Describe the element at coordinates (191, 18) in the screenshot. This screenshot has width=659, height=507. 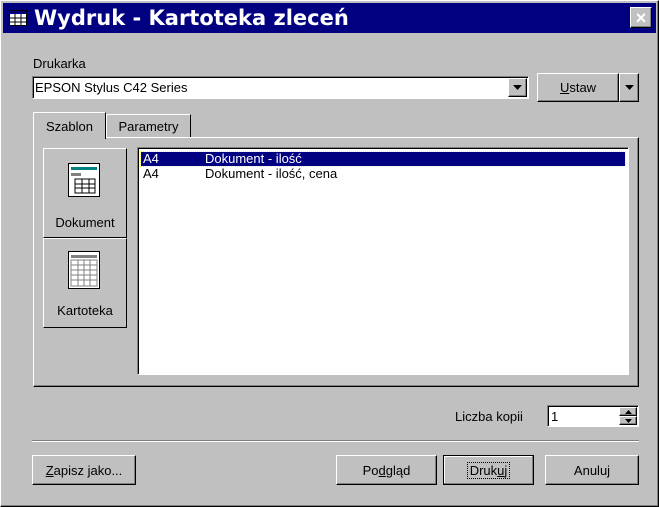
I see `window-title: Wydruk - Kartoteka zleceń` at that location.